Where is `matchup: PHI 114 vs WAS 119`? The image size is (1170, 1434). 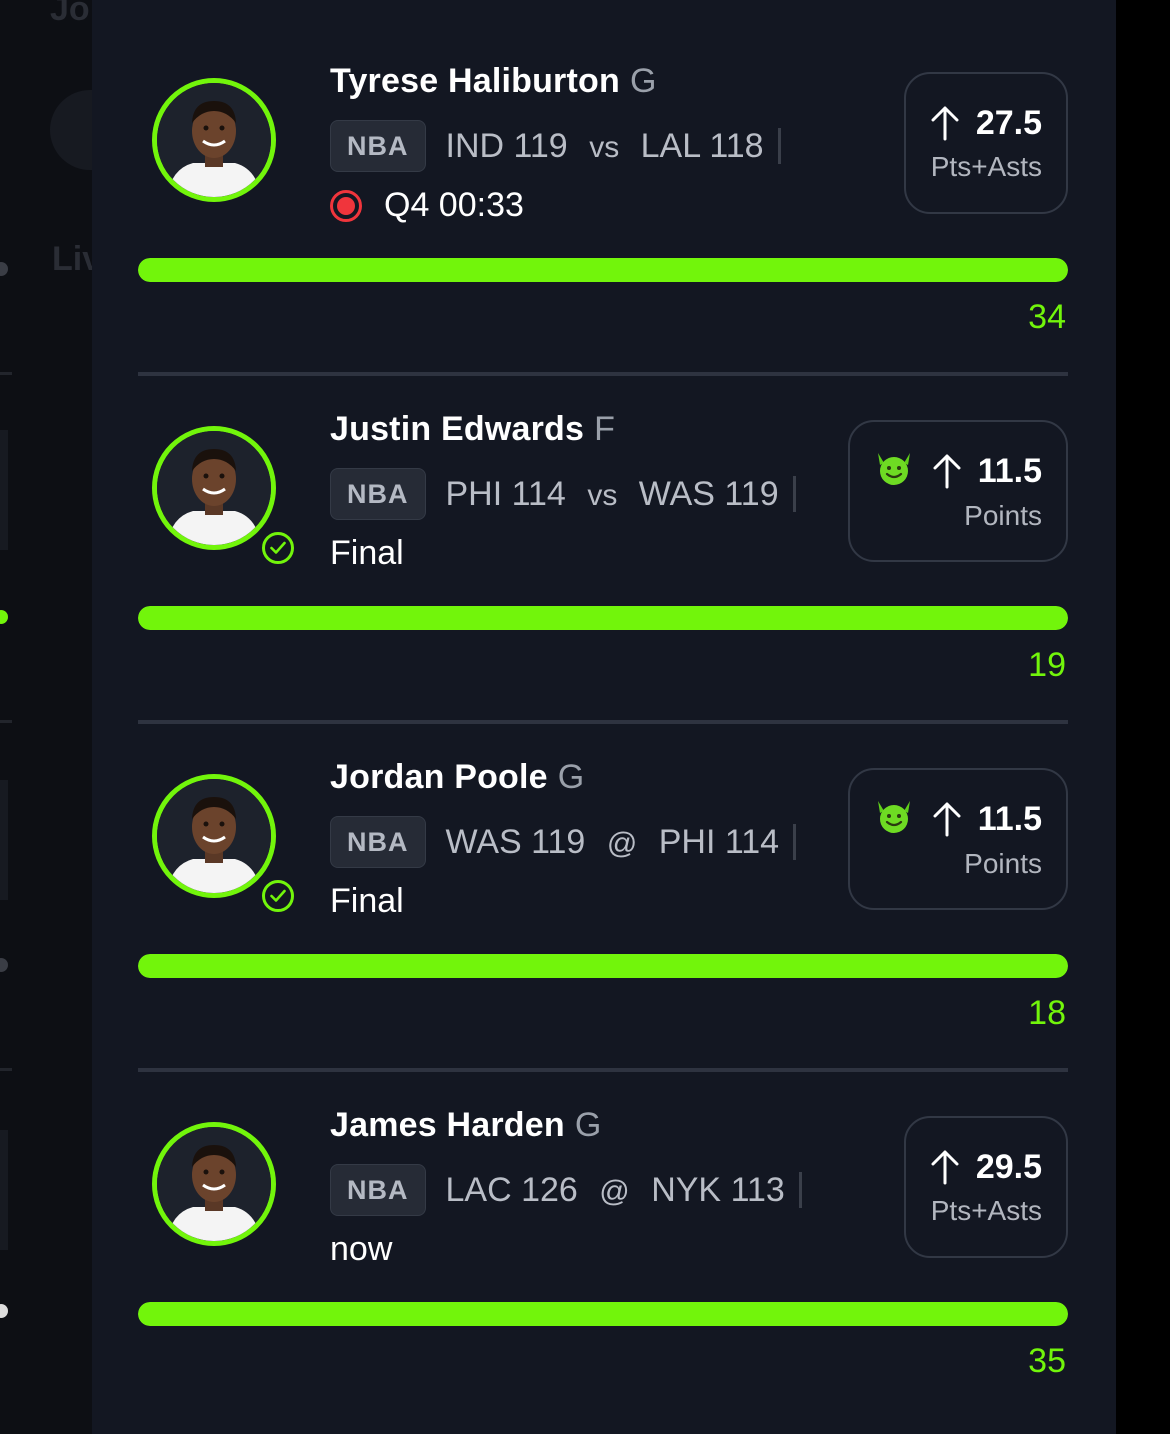
matchup: PHI 114 vs WAS 119 is located at coordinates (612, 494).